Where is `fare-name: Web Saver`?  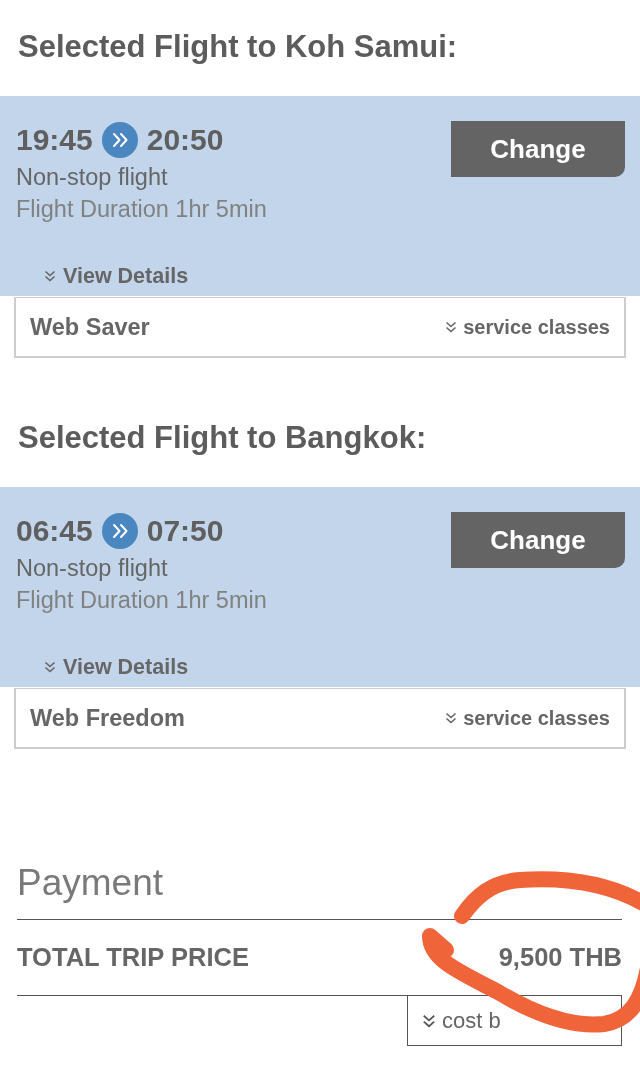
fare-name: Web Saver is located at coordinates (90, 327).